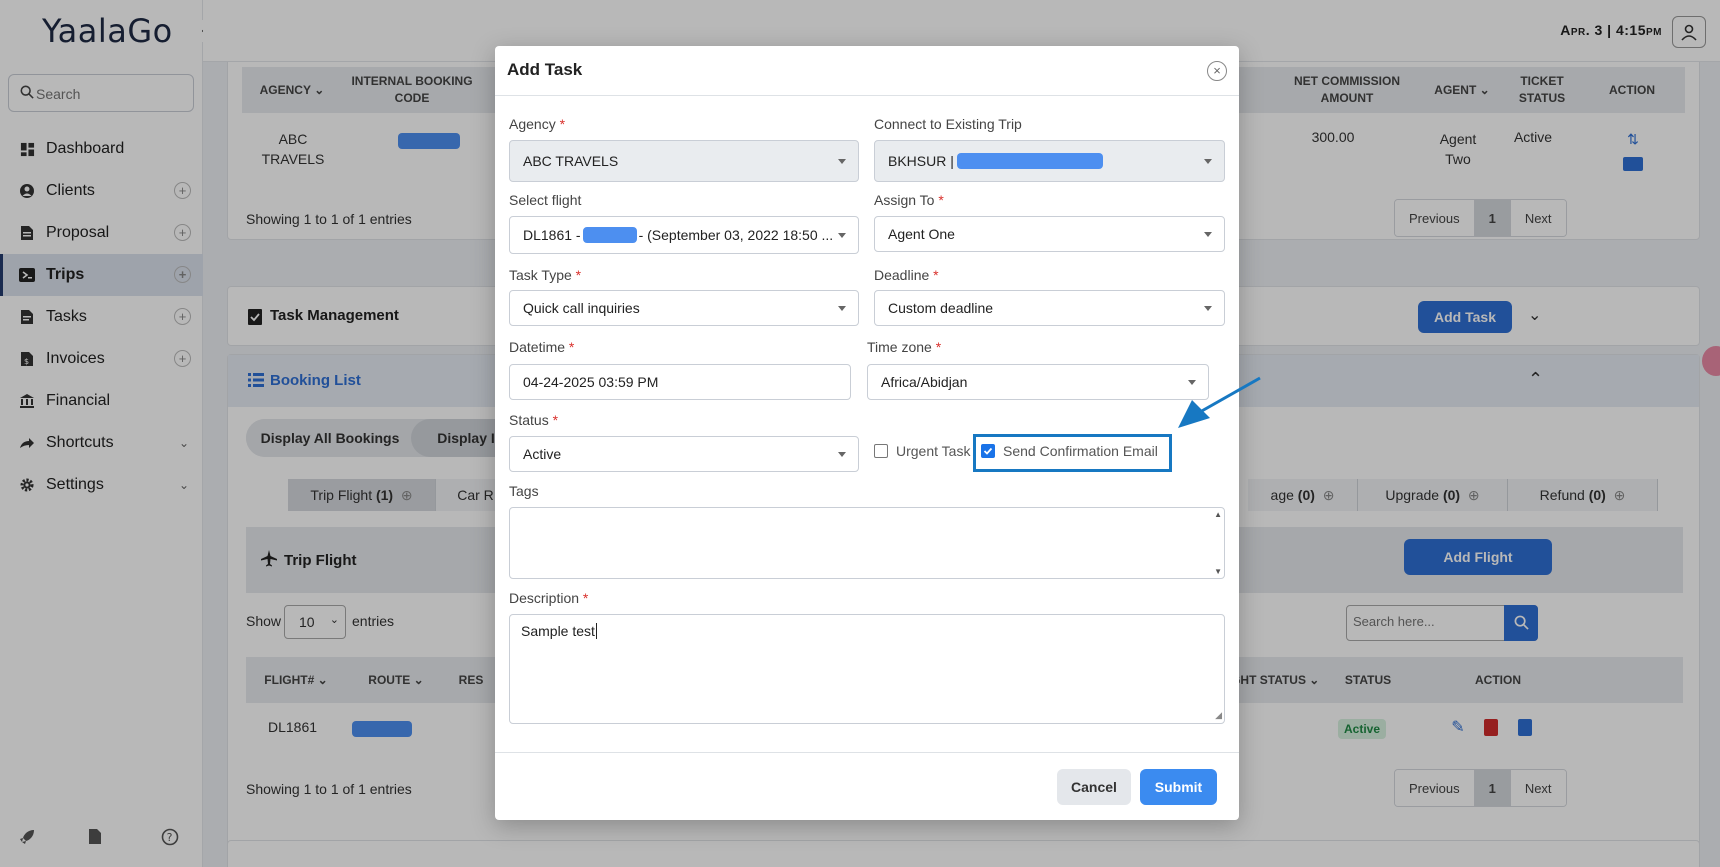  I want to click on deadline-select: Custom deadline, so click(1049, 308).